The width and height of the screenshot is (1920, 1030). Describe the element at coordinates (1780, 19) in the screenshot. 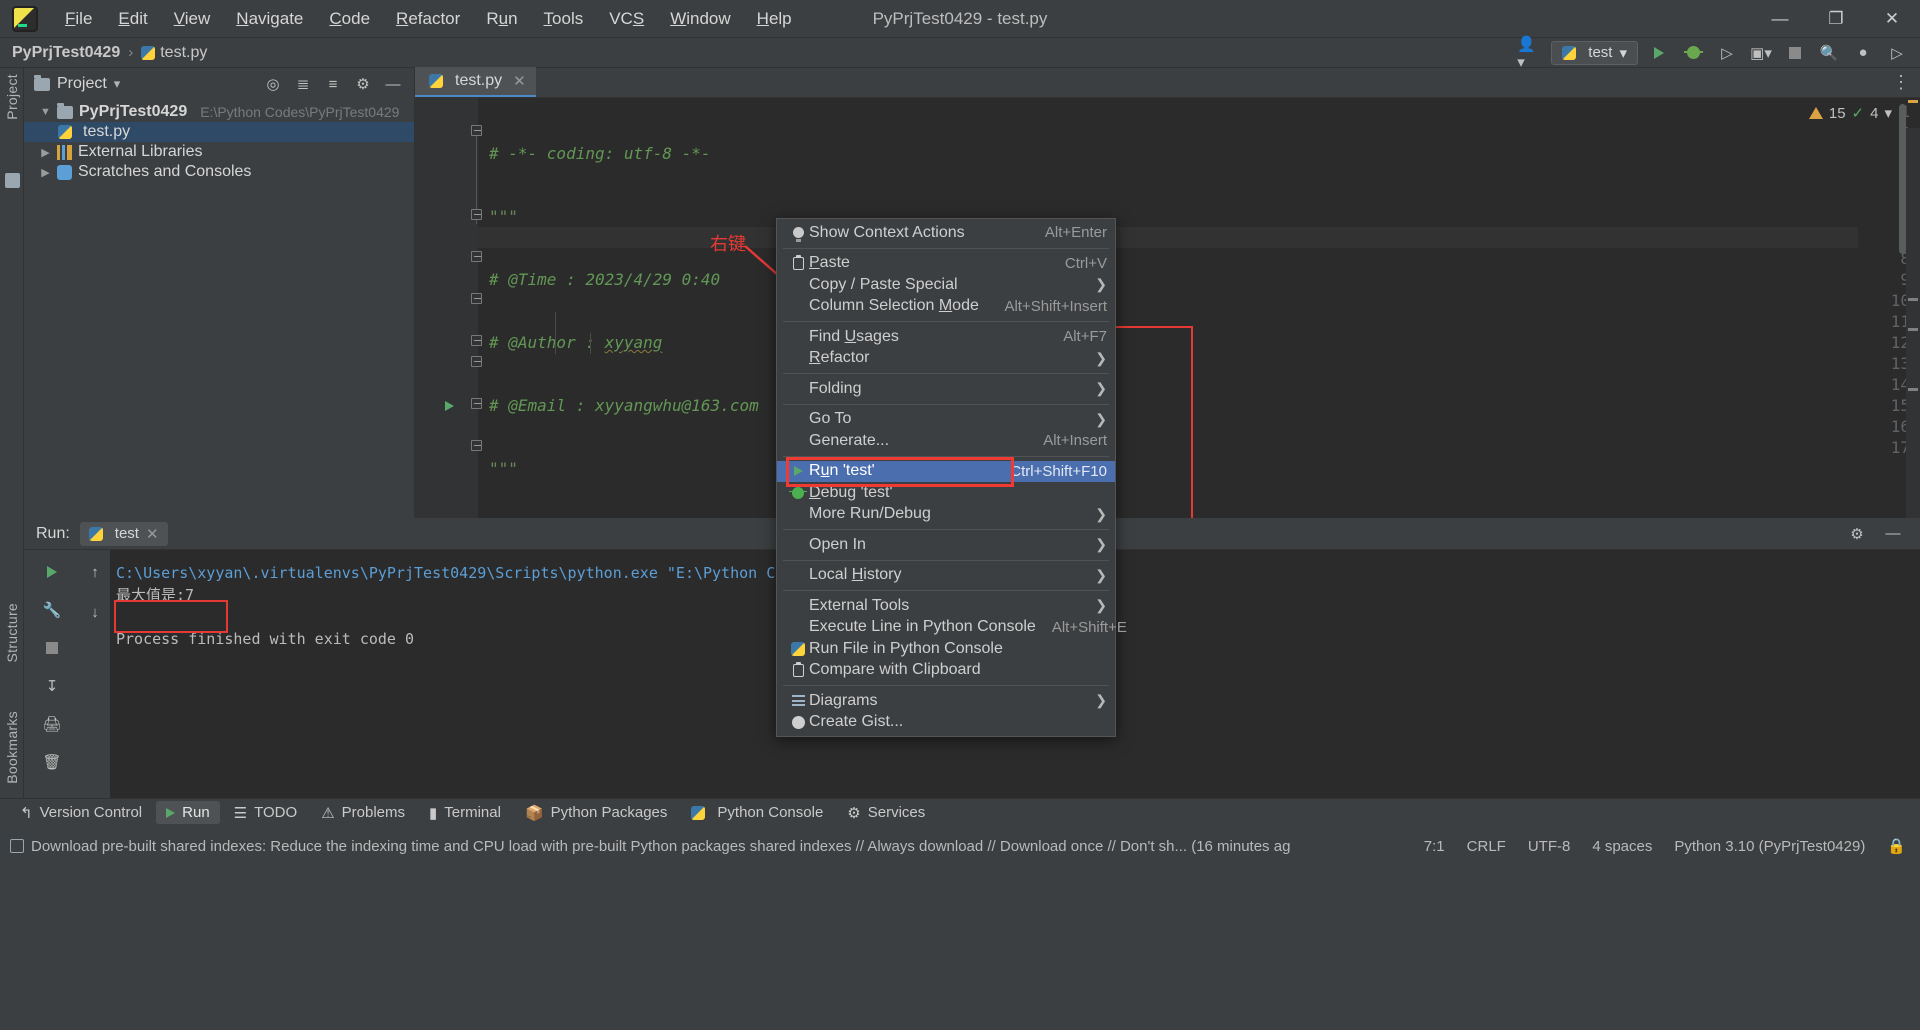

I see `minimize-button: —` at that location.